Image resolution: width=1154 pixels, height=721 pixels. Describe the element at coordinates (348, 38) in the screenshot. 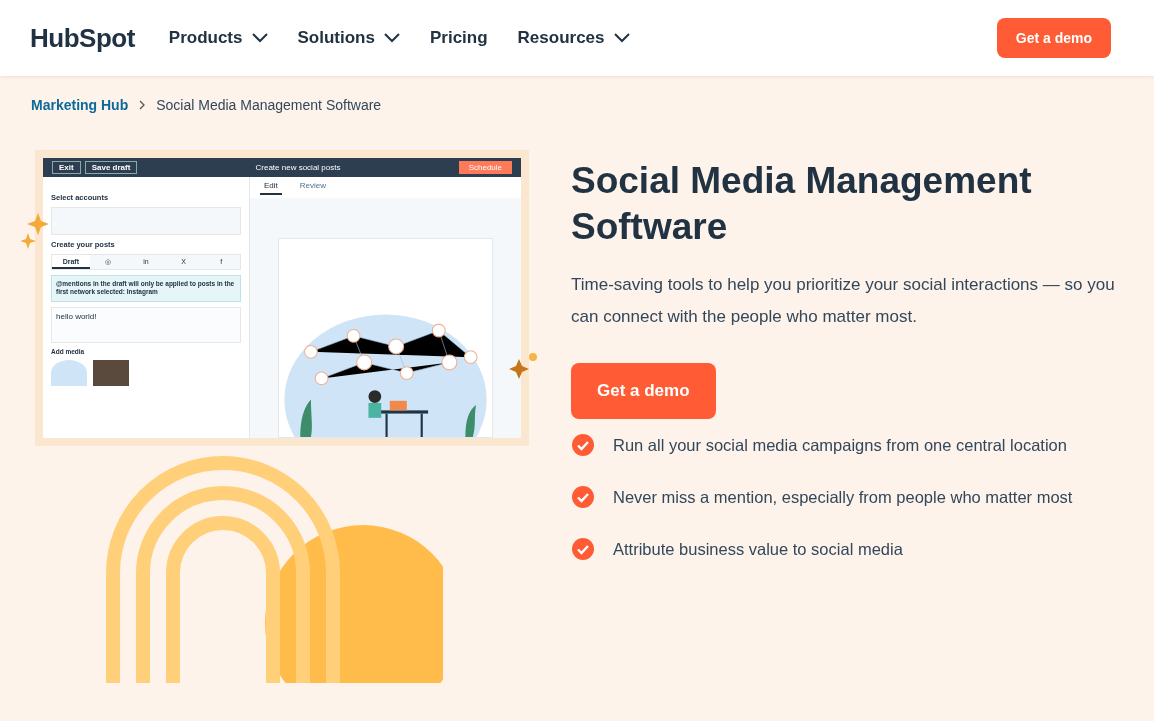

I see `nav-menu-item: Solutions` at that location.